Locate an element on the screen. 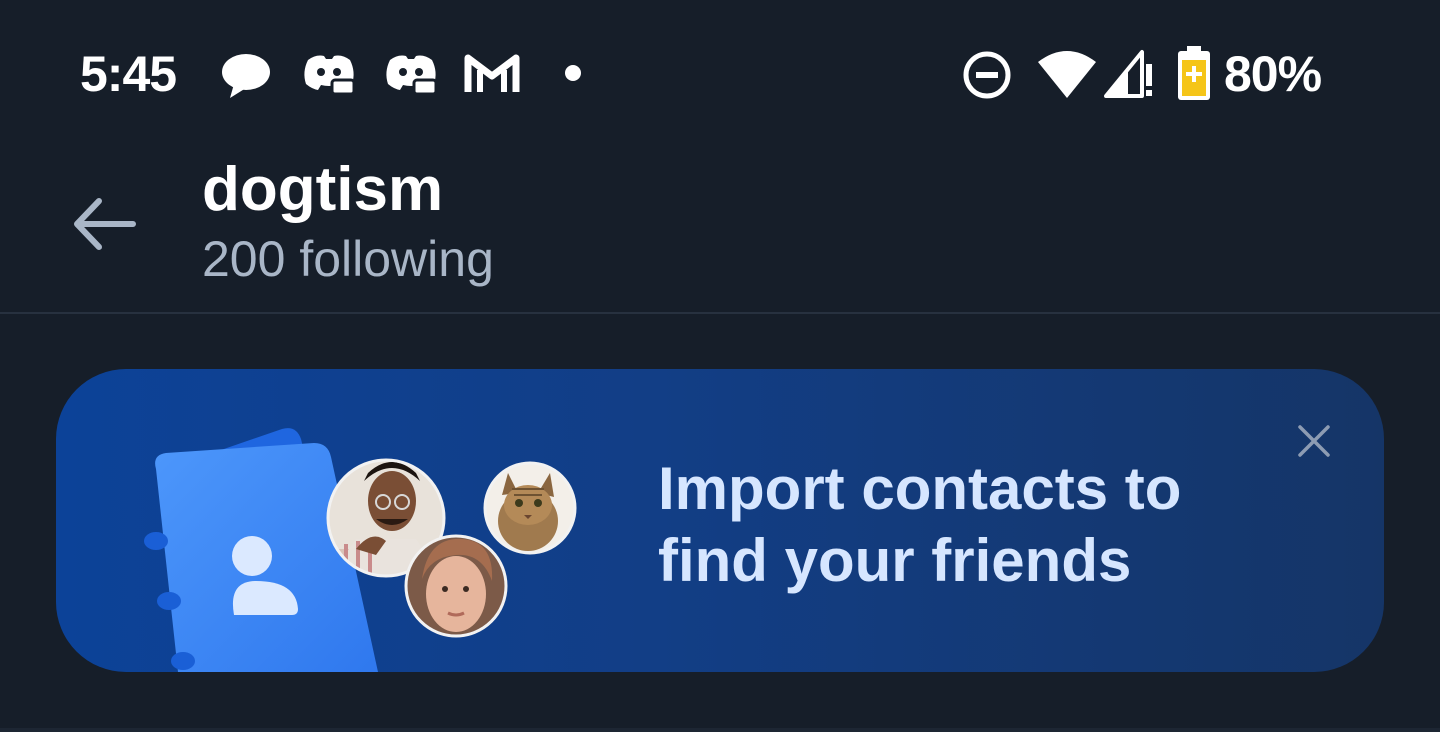 This screenshot has height=732, width=1440. page-title: dogtism is located at coordinates (323, 189).